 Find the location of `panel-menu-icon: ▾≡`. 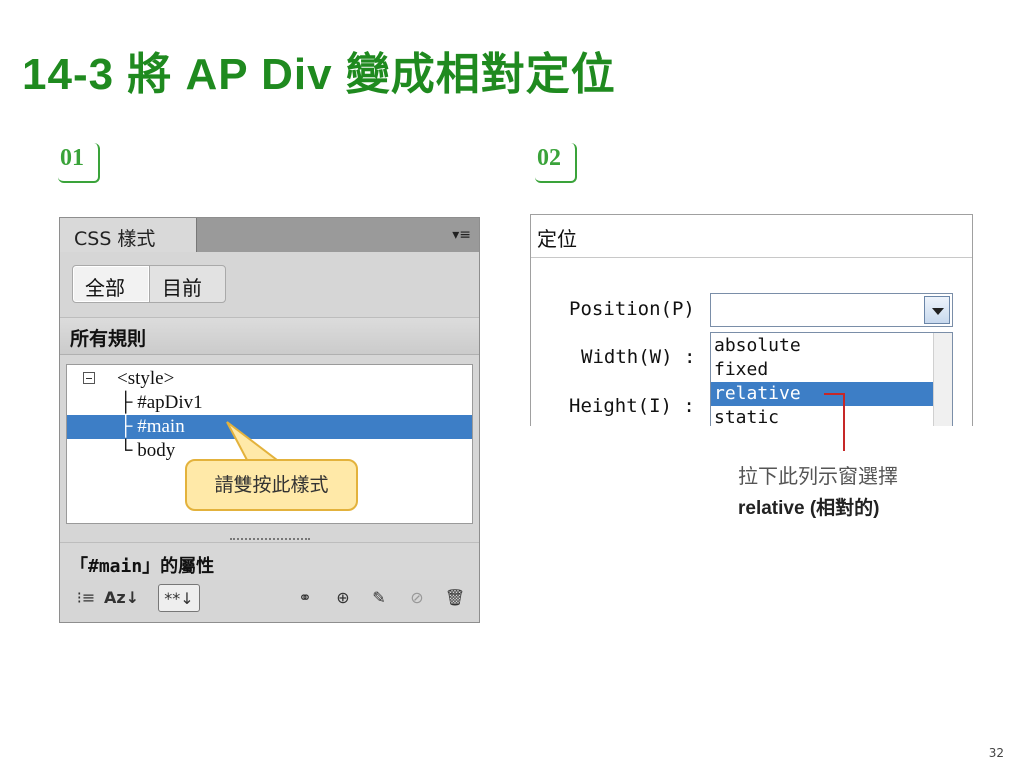

panel-menu-icon: ▾≡ is located at coordinates (461, 235).